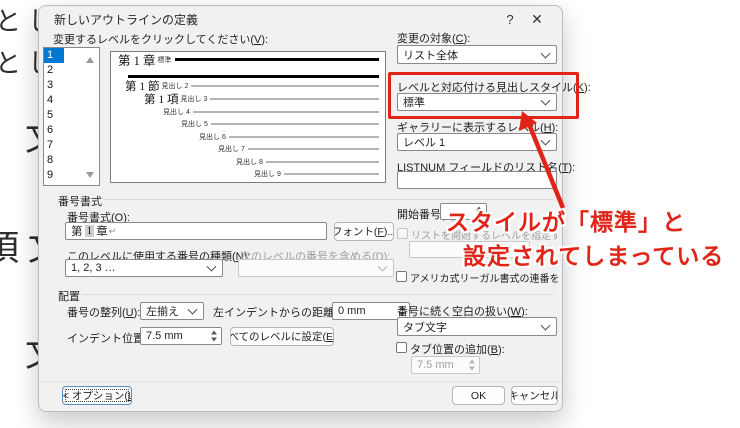 This screenshot has height=428, width=740. What do you see at coordinates (194, 99) in the screenshot?
I see `preview-style-tag: 見出し 3` at bounding box center [194, 99].